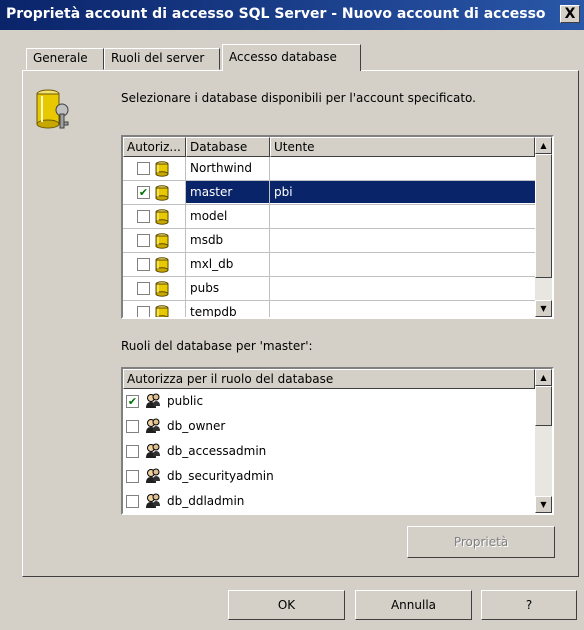 The height and width of the screenshot is (630, 584). I want to click on scroll-down-button: ▼, so click(543, 308).